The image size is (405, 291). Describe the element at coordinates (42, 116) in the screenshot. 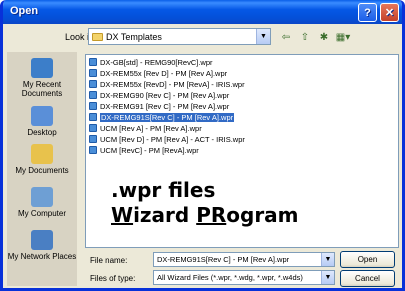

I see `desktop-icon` at that location.